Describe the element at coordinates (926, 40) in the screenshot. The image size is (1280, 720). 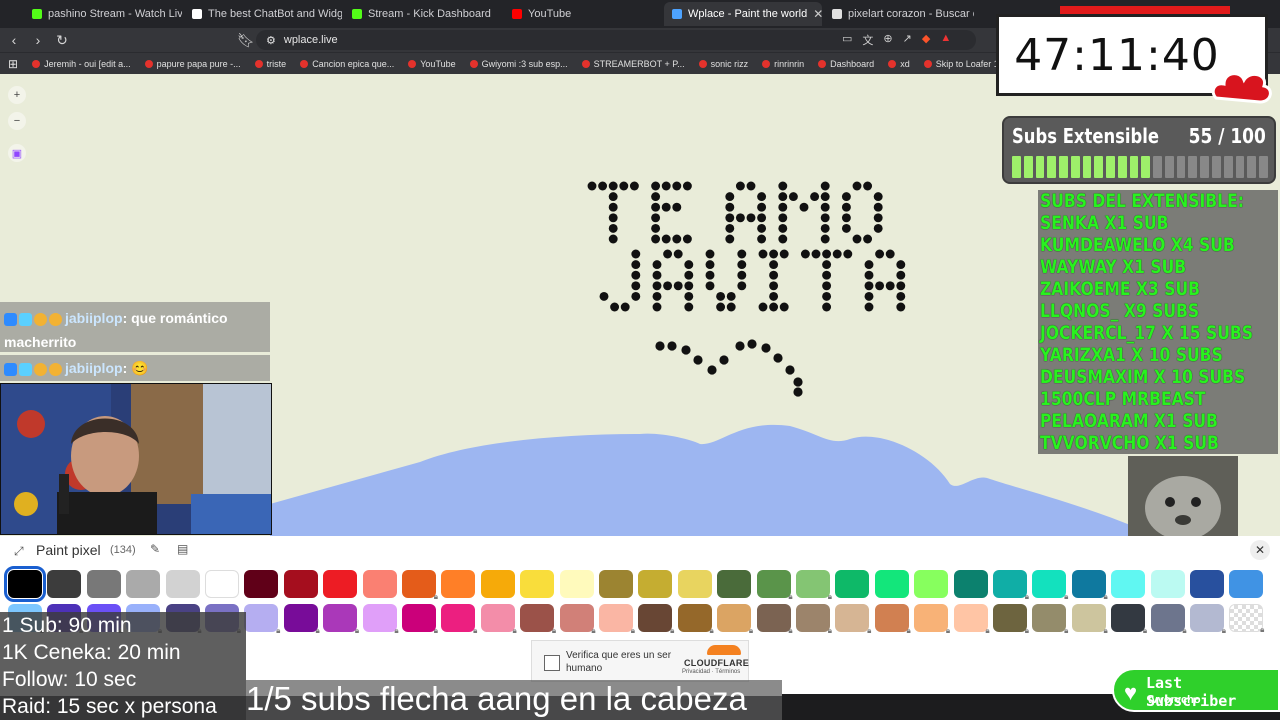
I see `brave-shield-icon: ◆` at that location.